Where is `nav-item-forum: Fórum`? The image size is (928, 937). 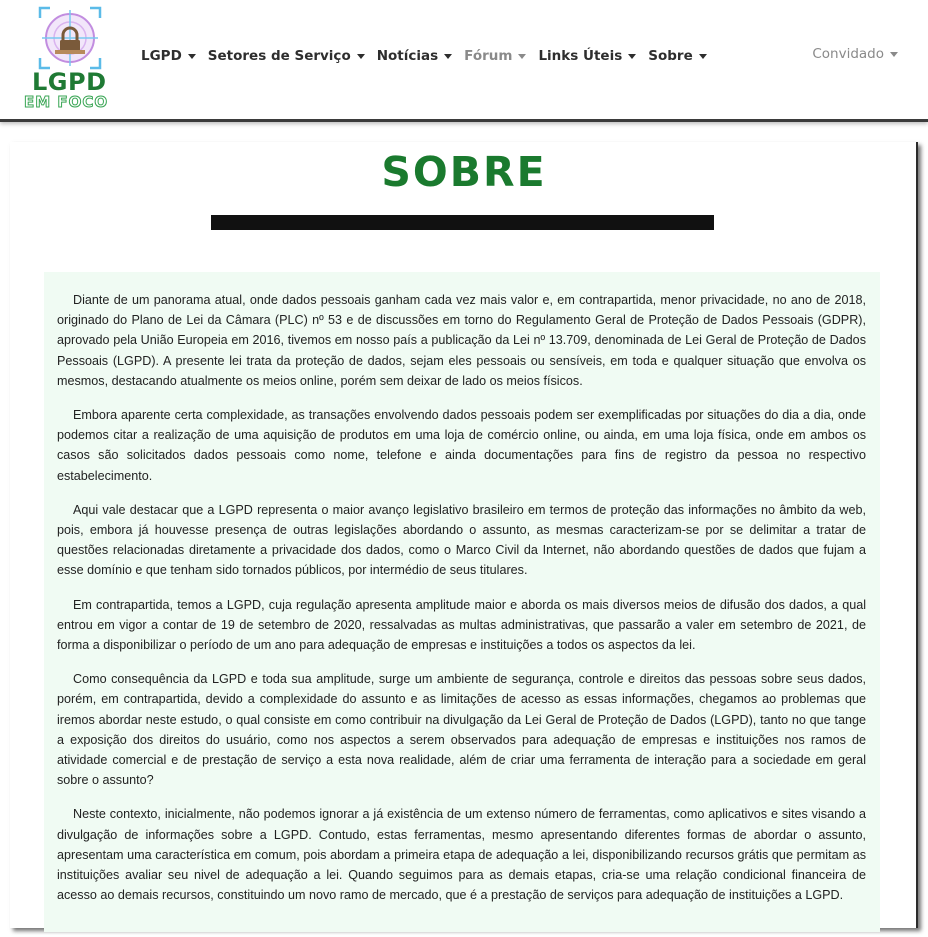
nav-item-forum: Fórum is located at coordinates (495, 56).